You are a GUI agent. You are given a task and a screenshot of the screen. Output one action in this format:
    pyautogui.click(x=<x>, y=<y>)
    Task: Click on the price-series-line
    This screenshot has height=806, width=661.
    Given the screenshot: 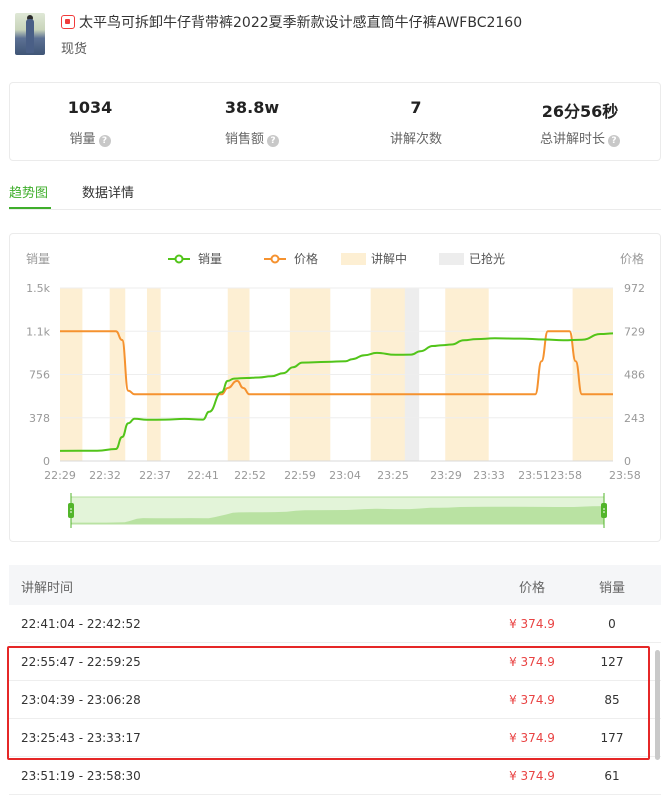 What is the action you would take?
    pyautogui.click(x=336, y=363)
    